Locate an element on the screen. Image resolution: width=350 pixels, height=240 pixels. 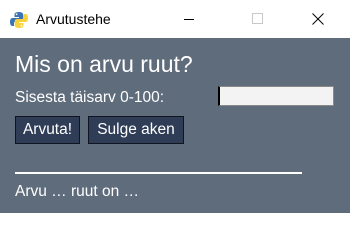
maximize-icon is located at coordinates (258, 19).